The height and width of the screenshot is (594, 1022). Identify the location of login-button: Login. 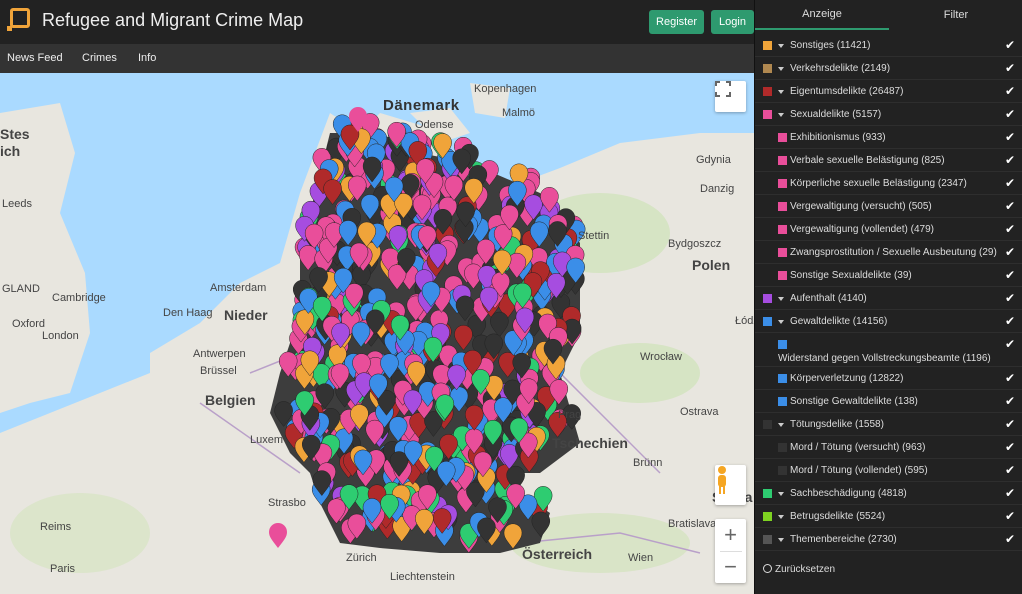
(732, 22).